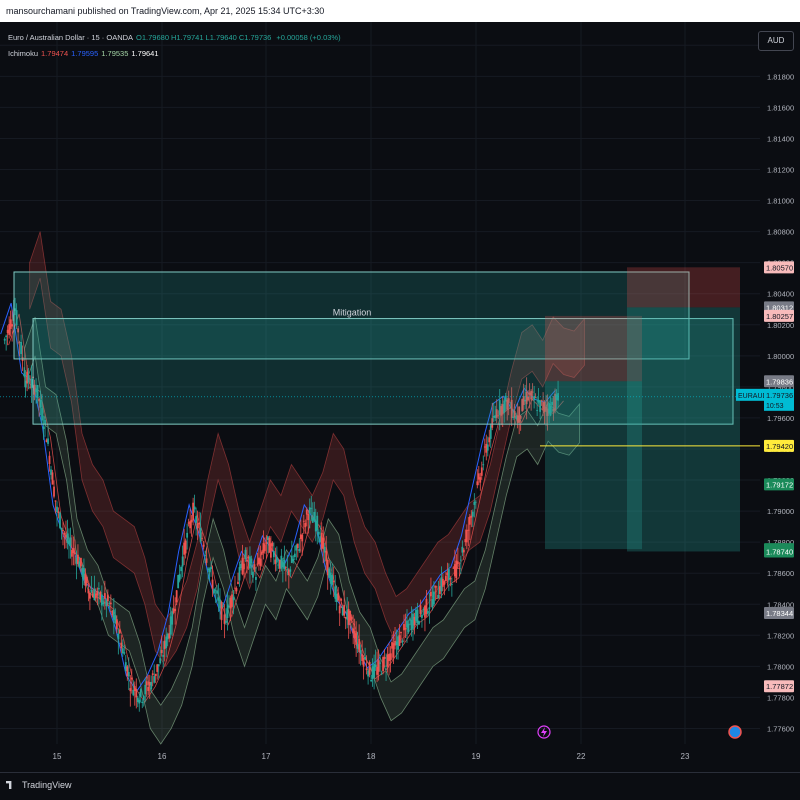 Image resolution: width=800 pixels, height=800 pixels. What do you see at coordinates (57, 756) in the screenshot?
I see `time-tick-label: 15` at bounding box center [57, 756].